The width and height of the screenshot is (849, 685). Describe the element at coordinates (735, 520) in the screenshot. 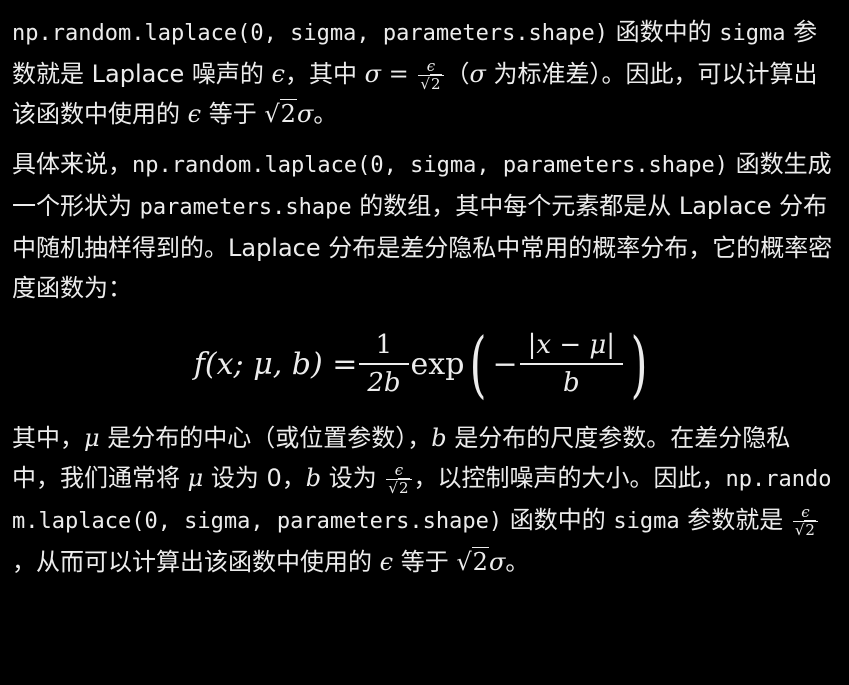

I see `text: 参数就是` at that location.